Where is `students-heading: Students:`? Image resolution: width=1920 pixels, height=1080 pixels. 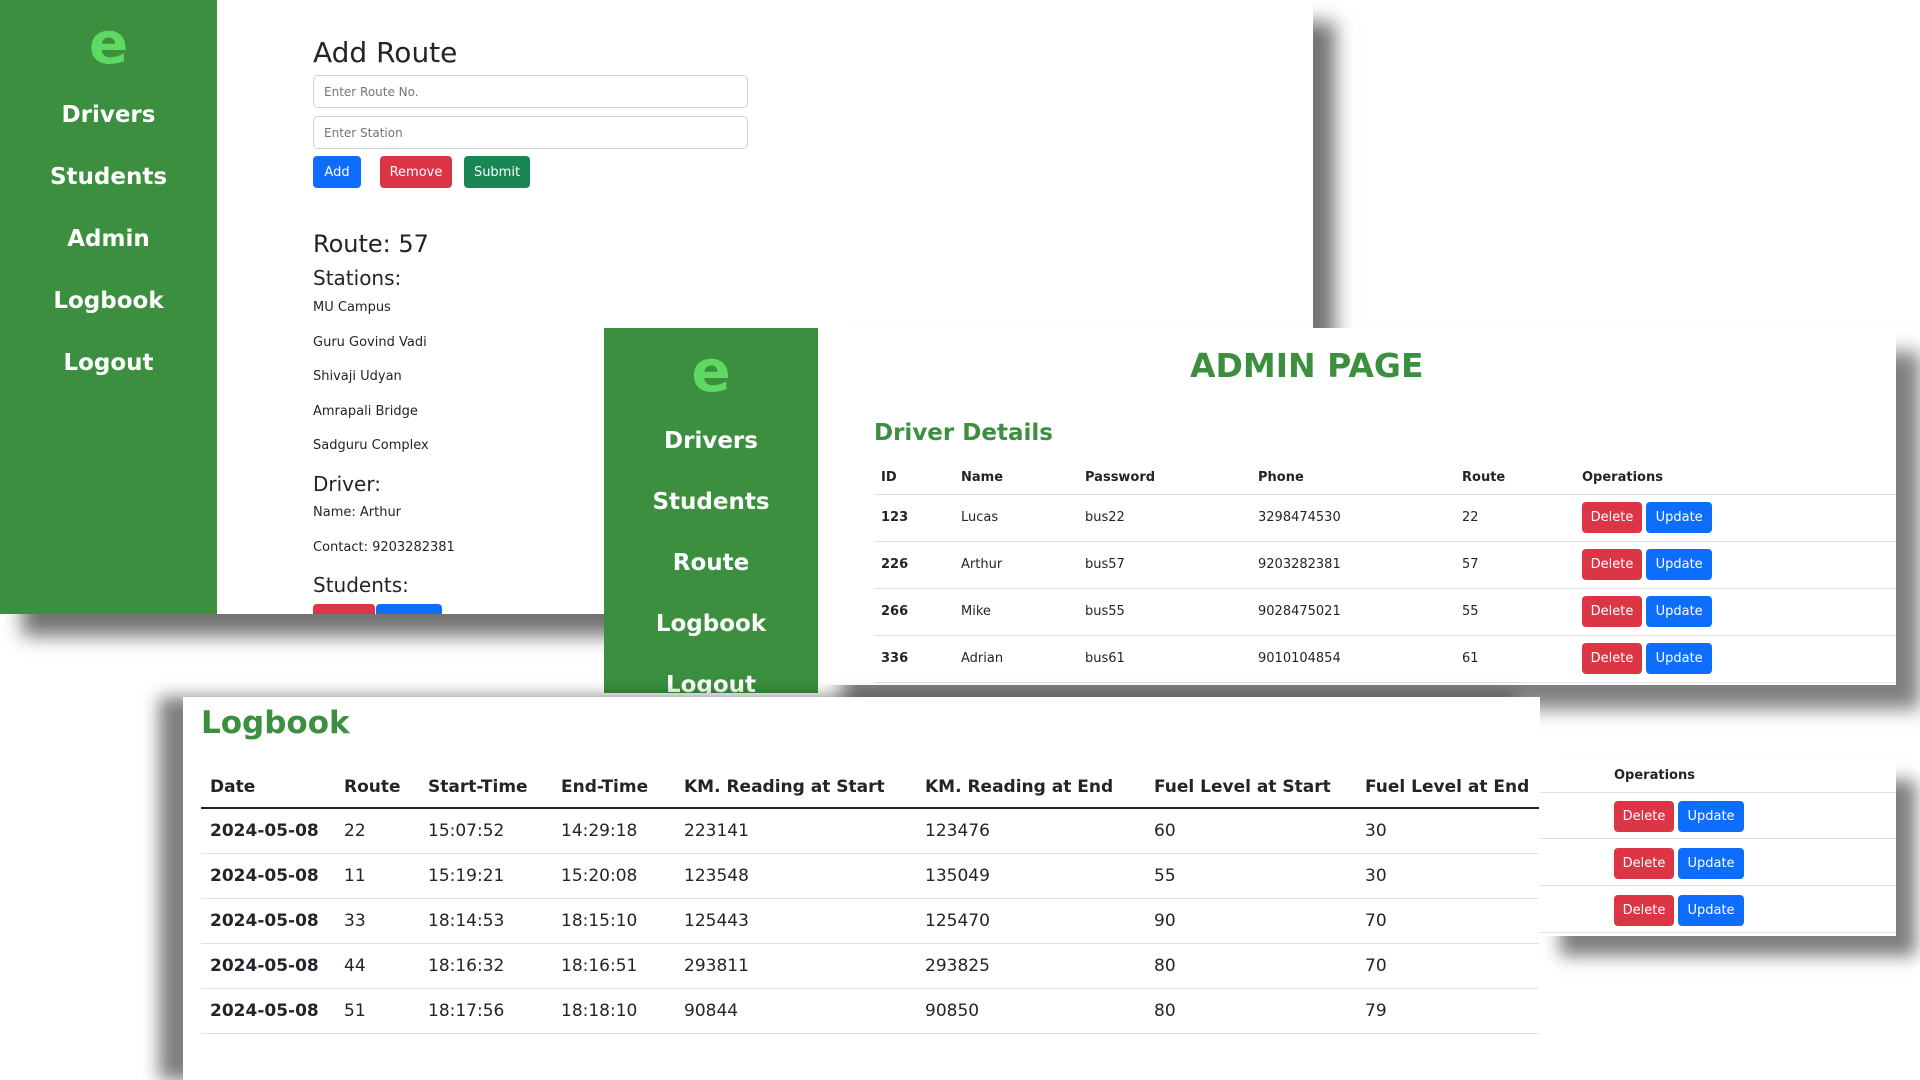
students-heading: Students: is located at coordinates (361, 585).